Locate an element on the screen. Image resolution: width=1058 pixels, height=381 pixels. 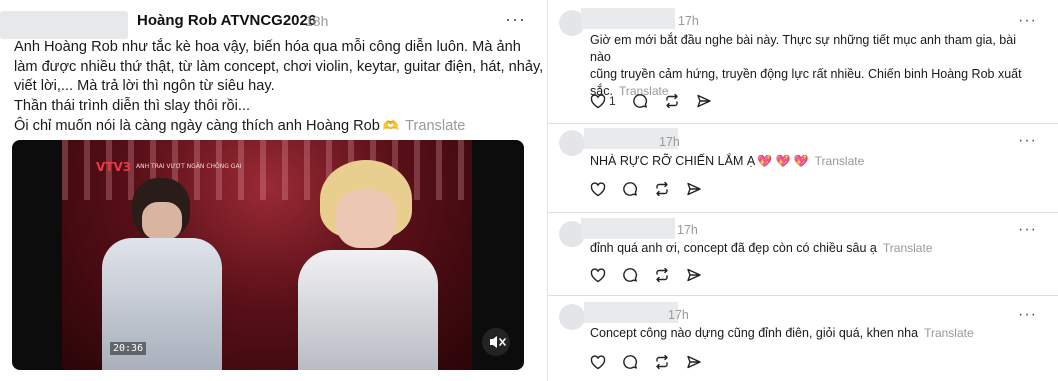
like-count: 1 is located at coordinates (612, 101).